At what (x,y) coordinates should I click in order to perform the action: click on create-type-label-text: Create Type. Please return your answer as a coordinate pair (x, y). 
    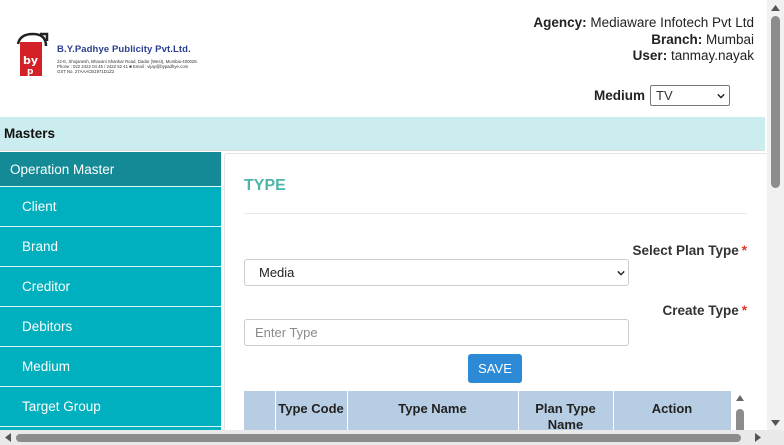
    Looking at the image, I should click on (700, 310).